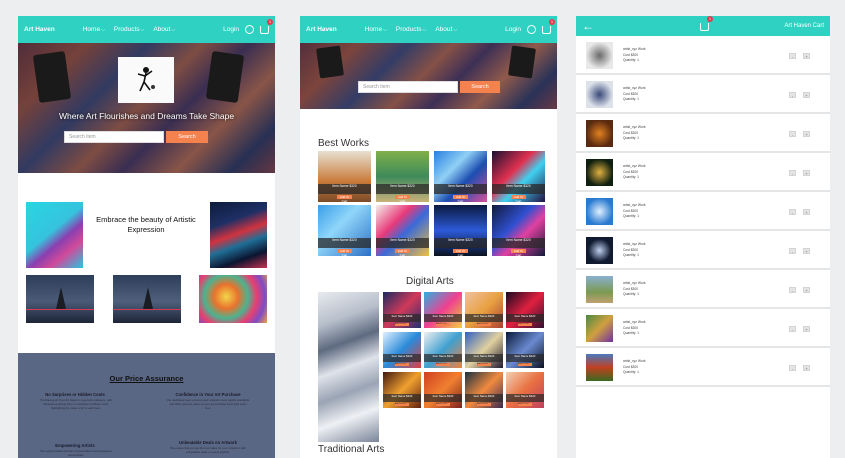 This screenshot has width=845, height=458. What do you see at coordinates (588, 26) in the screenshot?
I see `back-arrow-icon: ←` at bounding box center [588, 26].